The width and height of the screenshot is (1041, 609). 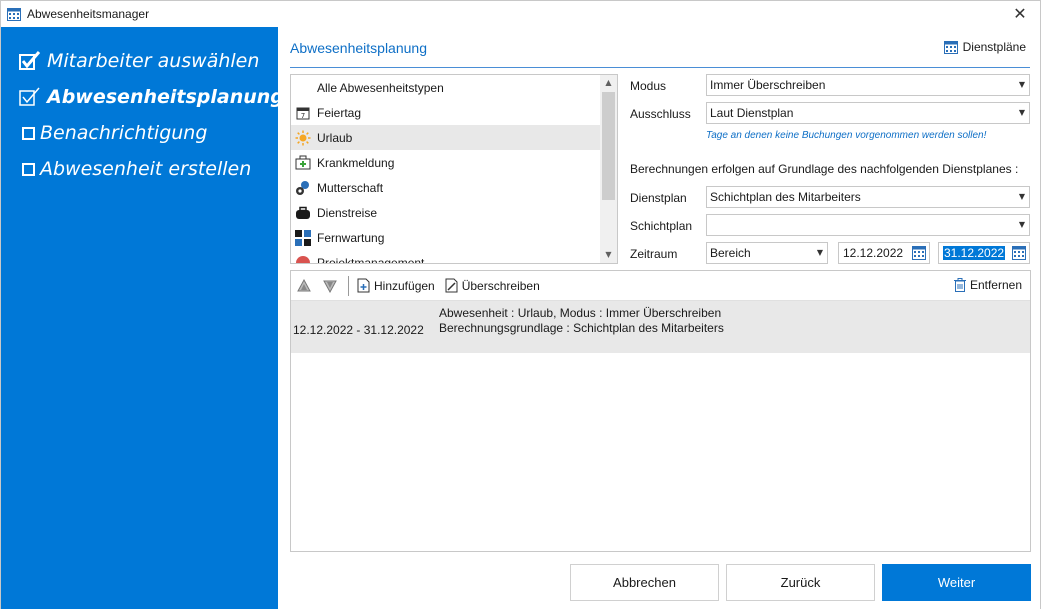 I want to click on step-label: Abwesenheit erstellen, so click(x=146, y=169).